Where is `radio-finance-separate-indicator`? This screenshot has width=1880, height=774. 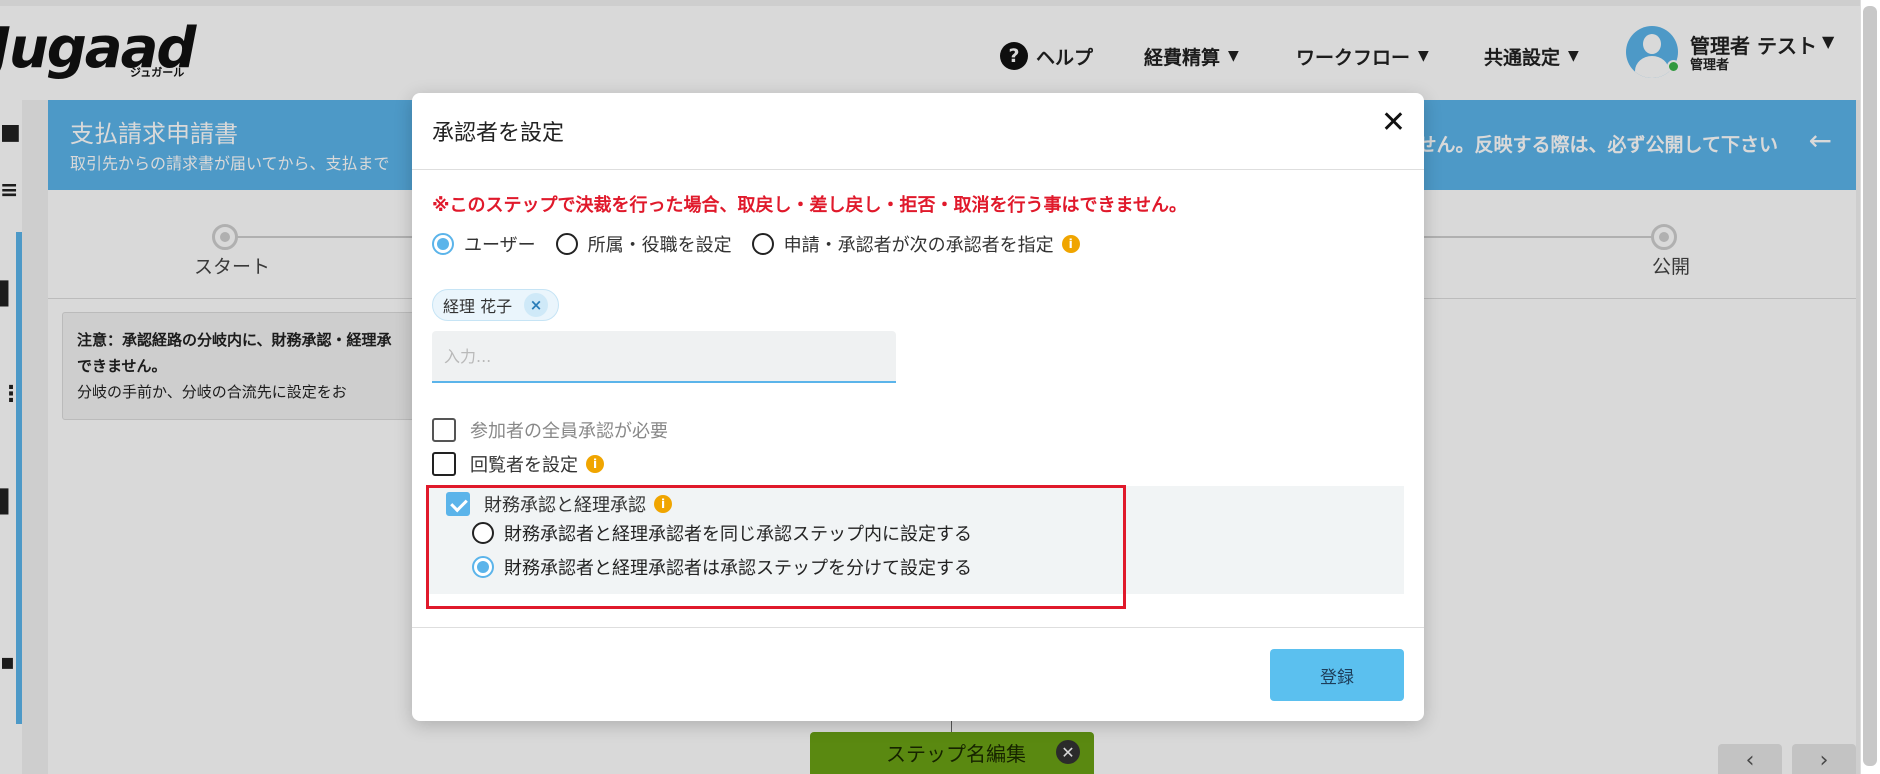
radio-finance-separate-indicator is located at coordinates (483, 567).